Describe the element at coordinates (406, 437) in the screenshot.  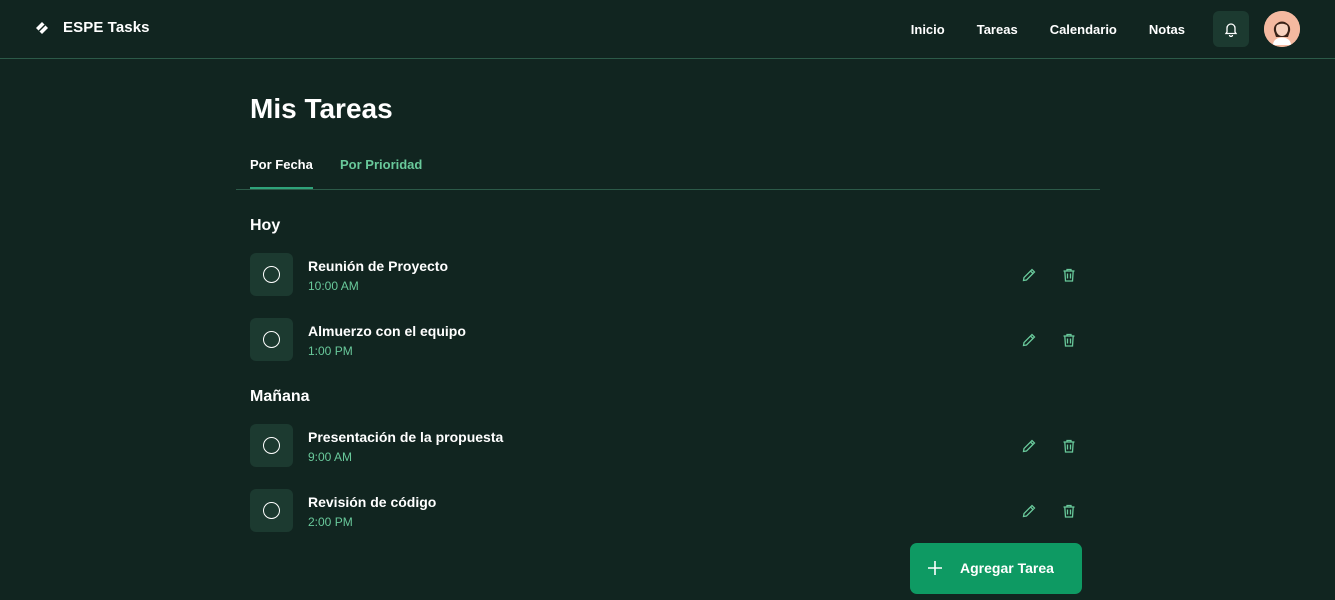
I see `task-title: Presentación de la propuesta` at that location.